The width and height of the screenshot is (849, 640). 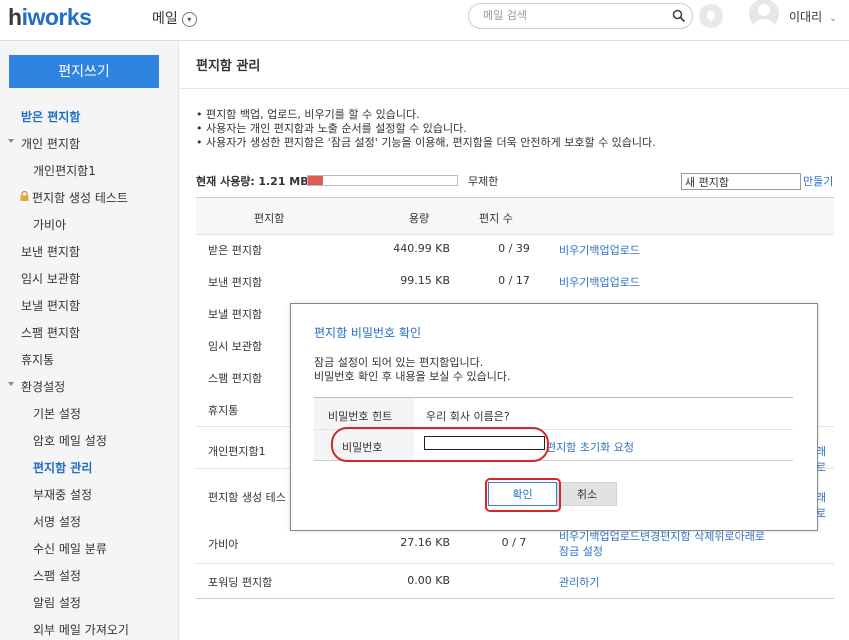 I want to click on sidebar-item-label: 스팸 편지함, so click(x=51, y=333).